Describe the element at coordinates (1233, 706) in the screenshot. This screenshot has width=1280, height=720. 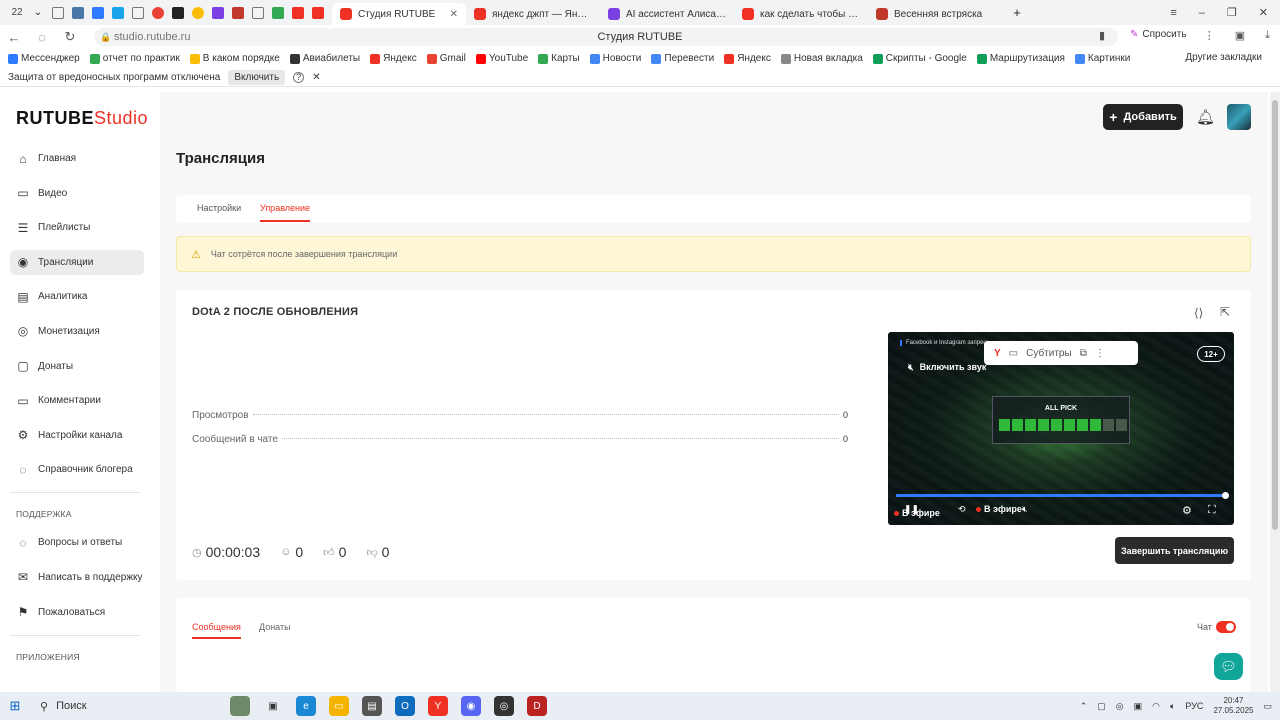
I see `clock: 20:47 27.05.2025` at that location.